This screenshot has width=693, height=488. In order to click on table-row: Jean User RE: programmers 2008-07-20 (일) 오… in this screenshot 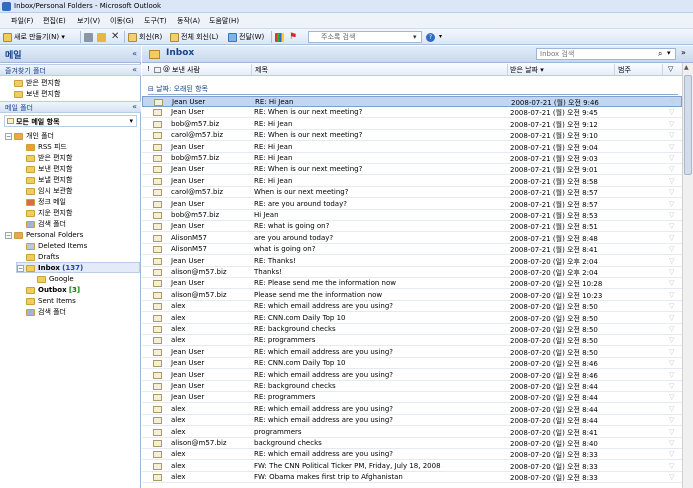, I will do `click(412, 398)`.